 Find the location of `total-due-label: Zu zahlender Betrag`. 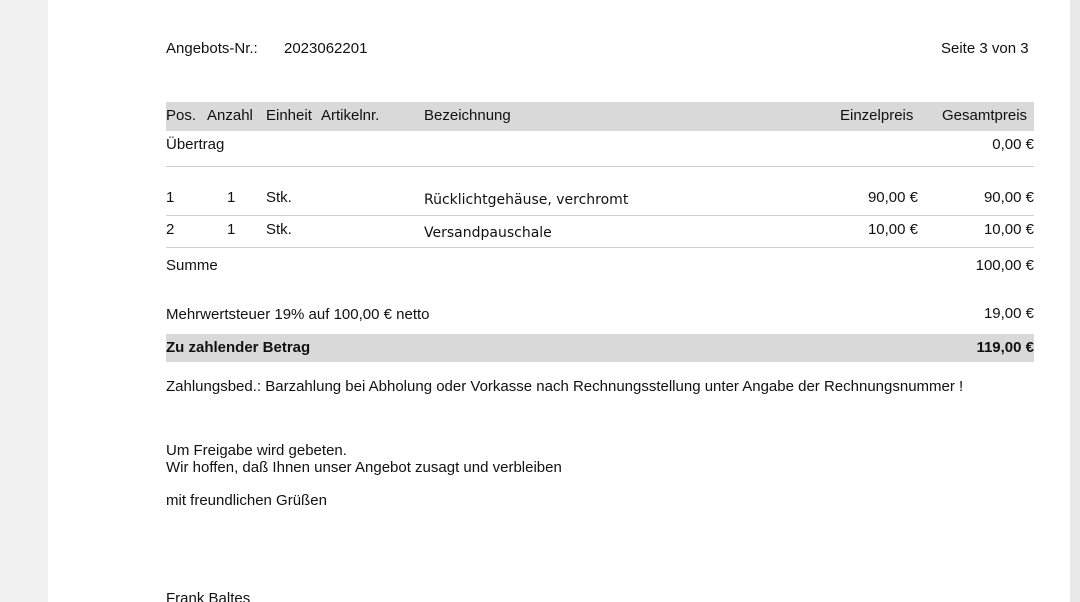

total-due-label: Zu zahlender Betrag is located at coordinates (238, 347).